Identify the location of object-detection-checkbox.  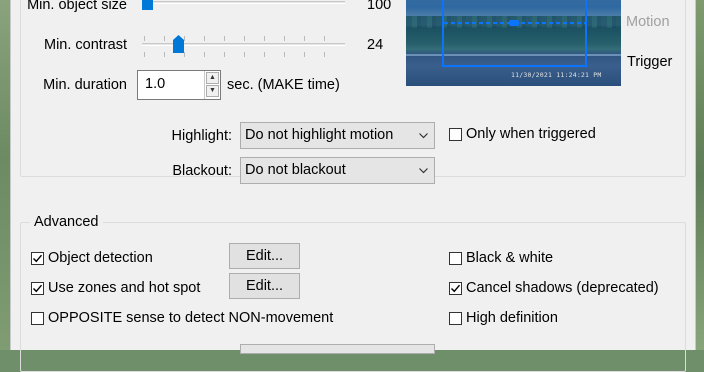
(37, 258).